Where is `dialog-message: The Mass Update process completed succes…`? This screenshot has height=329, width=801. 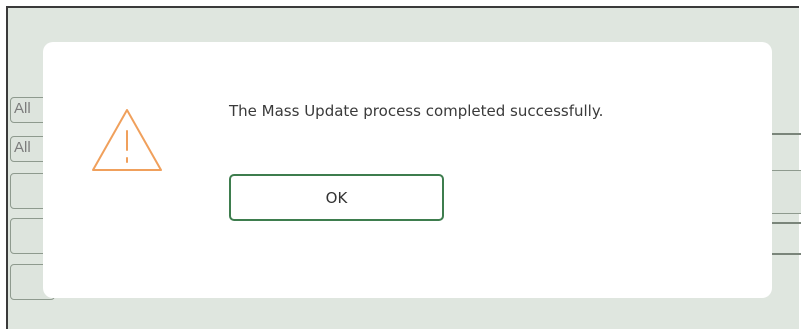
dialog-message: The Mass Update process completed succes… is located at coordinates (416, 111).